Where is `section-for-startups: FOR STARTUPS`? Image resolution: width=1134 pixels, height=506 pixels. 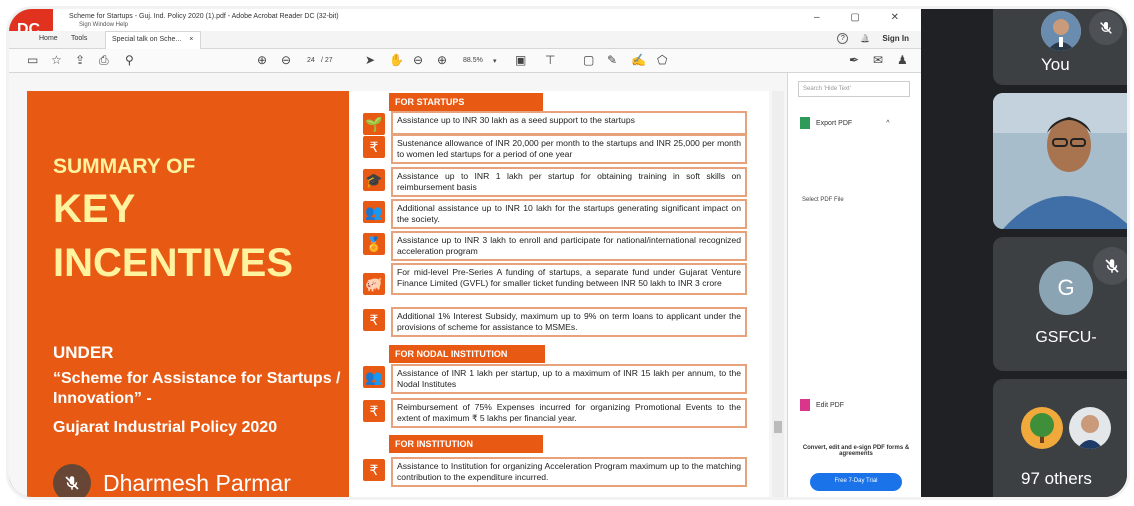
section-for-startups: FOR STARTUPS is located at coordinates (466, 102).